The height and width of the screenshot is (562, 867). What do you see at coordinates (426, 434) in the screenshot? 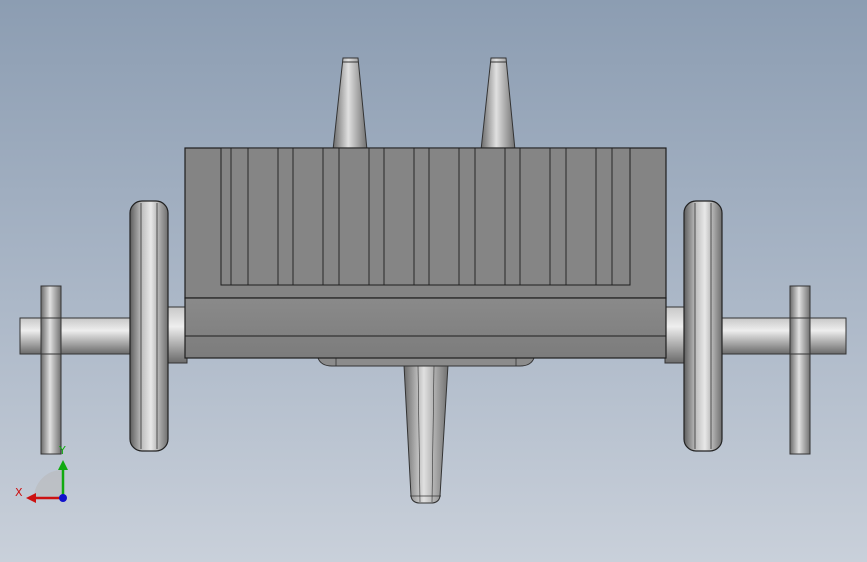
I see `rear-leg` at bounding box center [426, 434].